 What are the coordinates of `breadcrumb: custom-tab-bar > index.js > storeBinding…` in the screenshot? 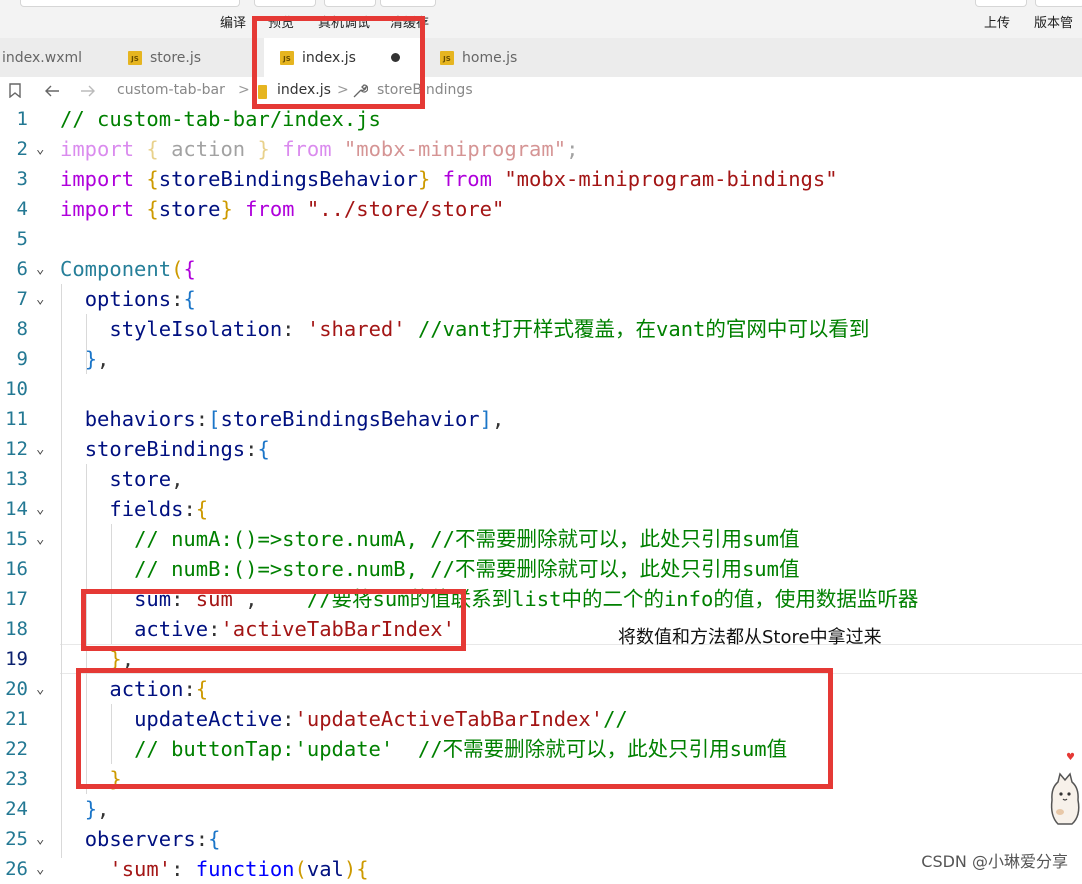 It's located at (541, 91).